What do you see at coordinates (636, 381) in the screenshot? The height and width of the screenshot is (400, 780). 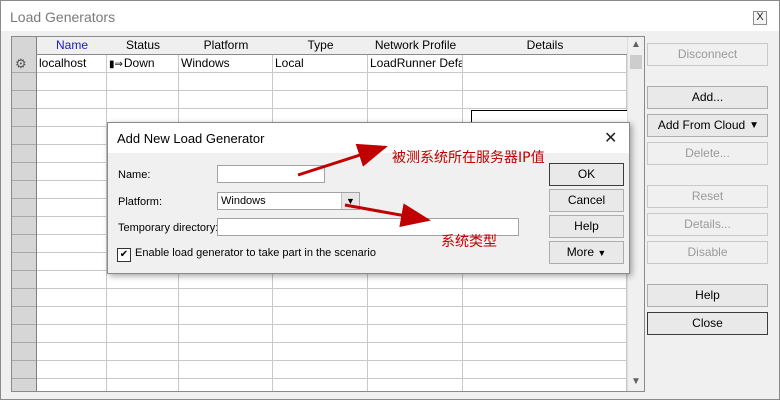 I see `scroll-down-icon: ▼` at bounding box center [636, 381].